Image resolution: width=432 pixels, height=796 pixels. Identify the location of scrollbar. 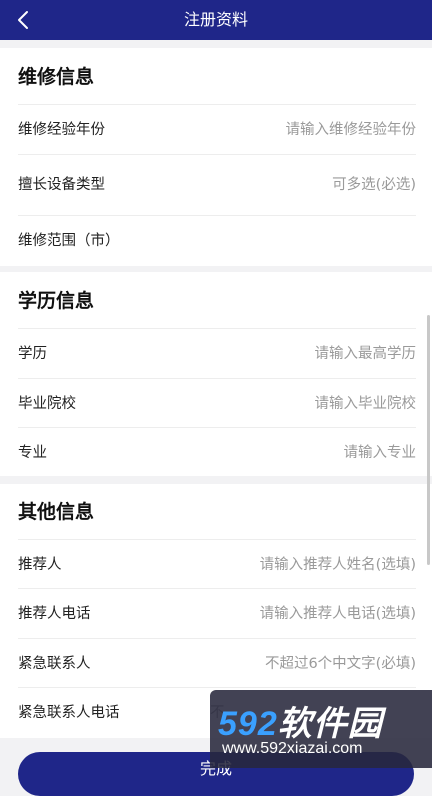
(428, 440).